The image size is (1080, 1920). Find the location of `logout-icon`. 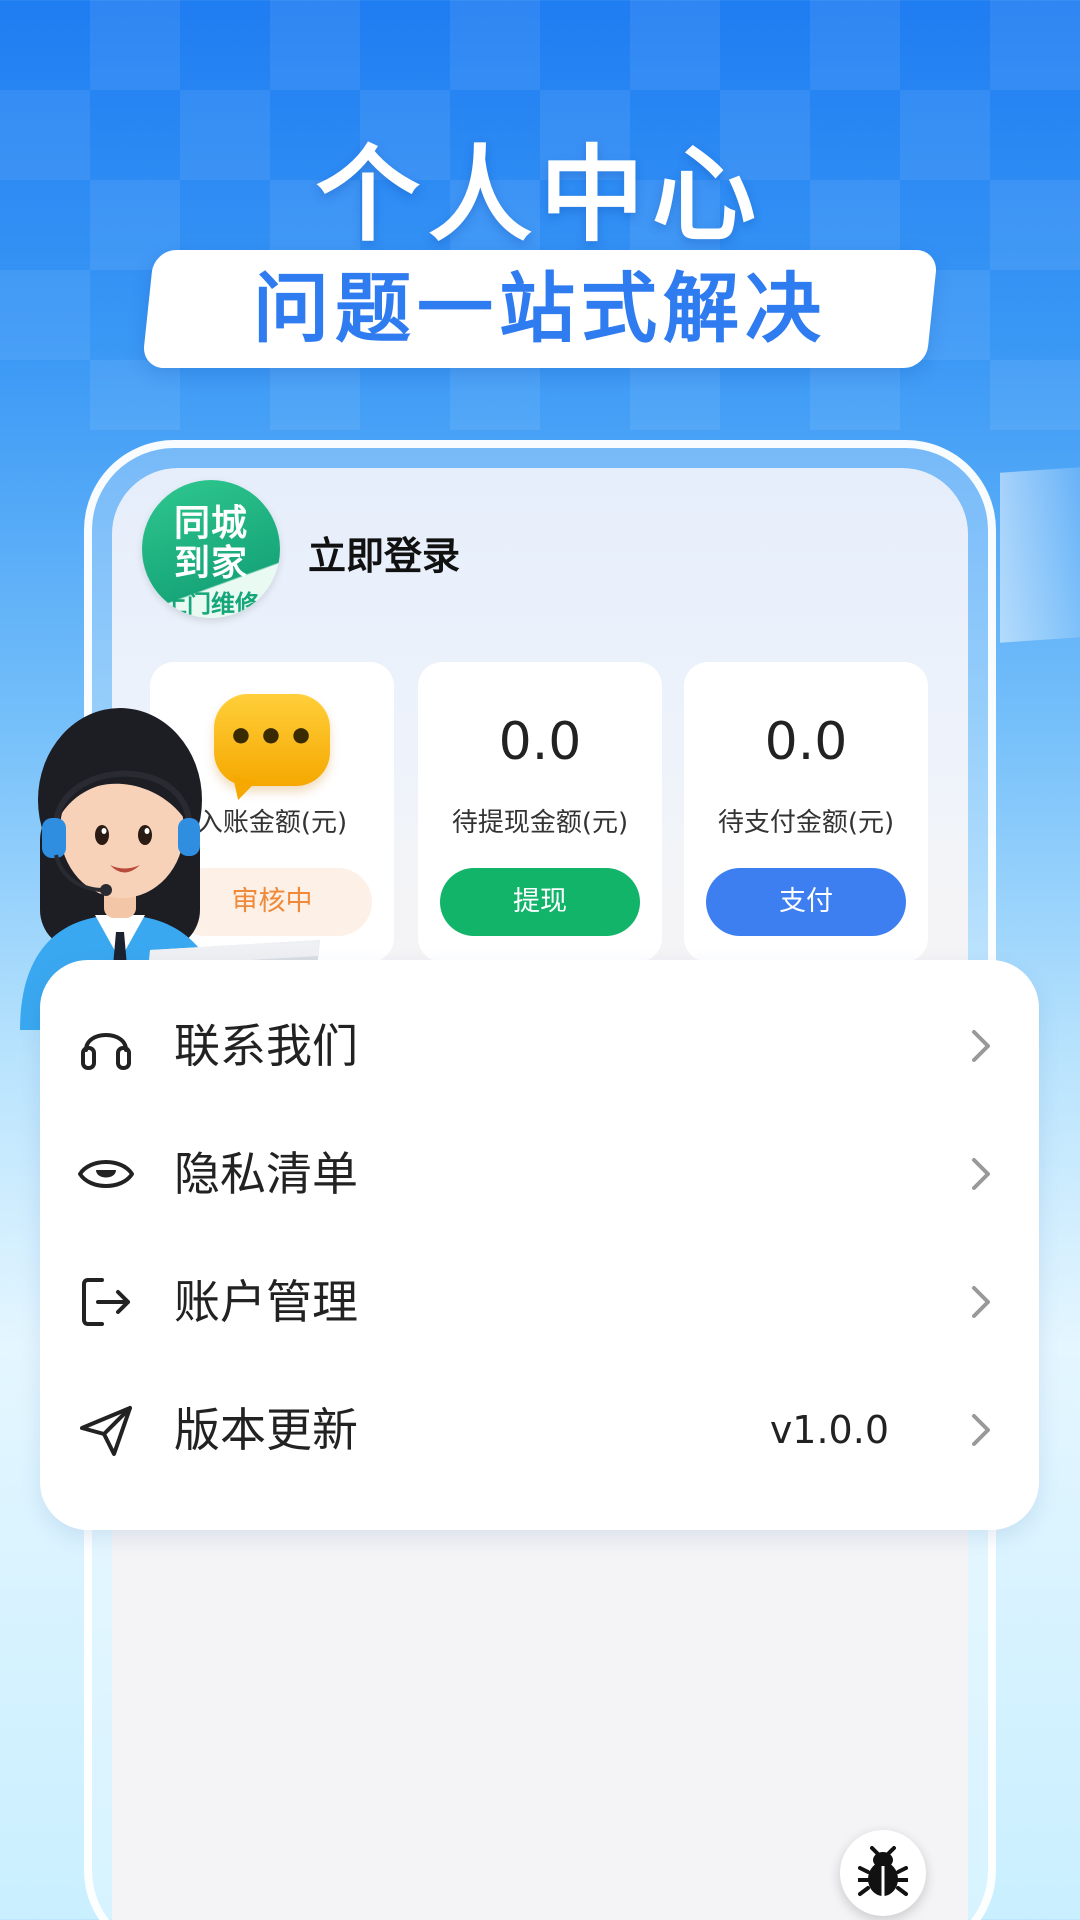

logout-icon is located at coordinates (106, 1302).